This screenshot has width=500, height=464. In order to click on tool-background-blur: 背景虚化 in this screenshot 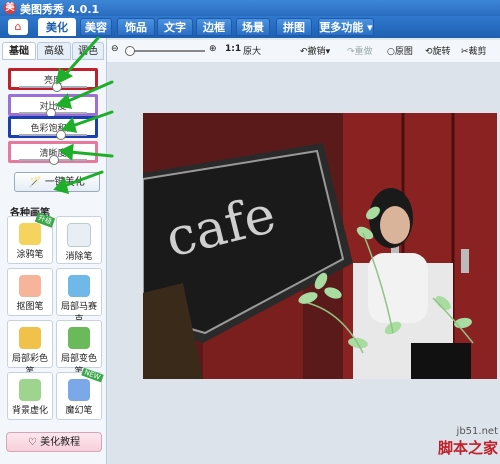, I will do `click(30, 396)`.